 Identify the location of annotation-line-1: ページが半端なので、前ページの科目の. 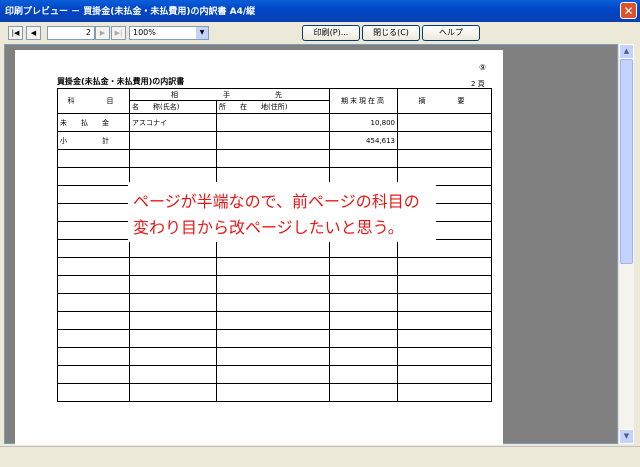
(276, 201).